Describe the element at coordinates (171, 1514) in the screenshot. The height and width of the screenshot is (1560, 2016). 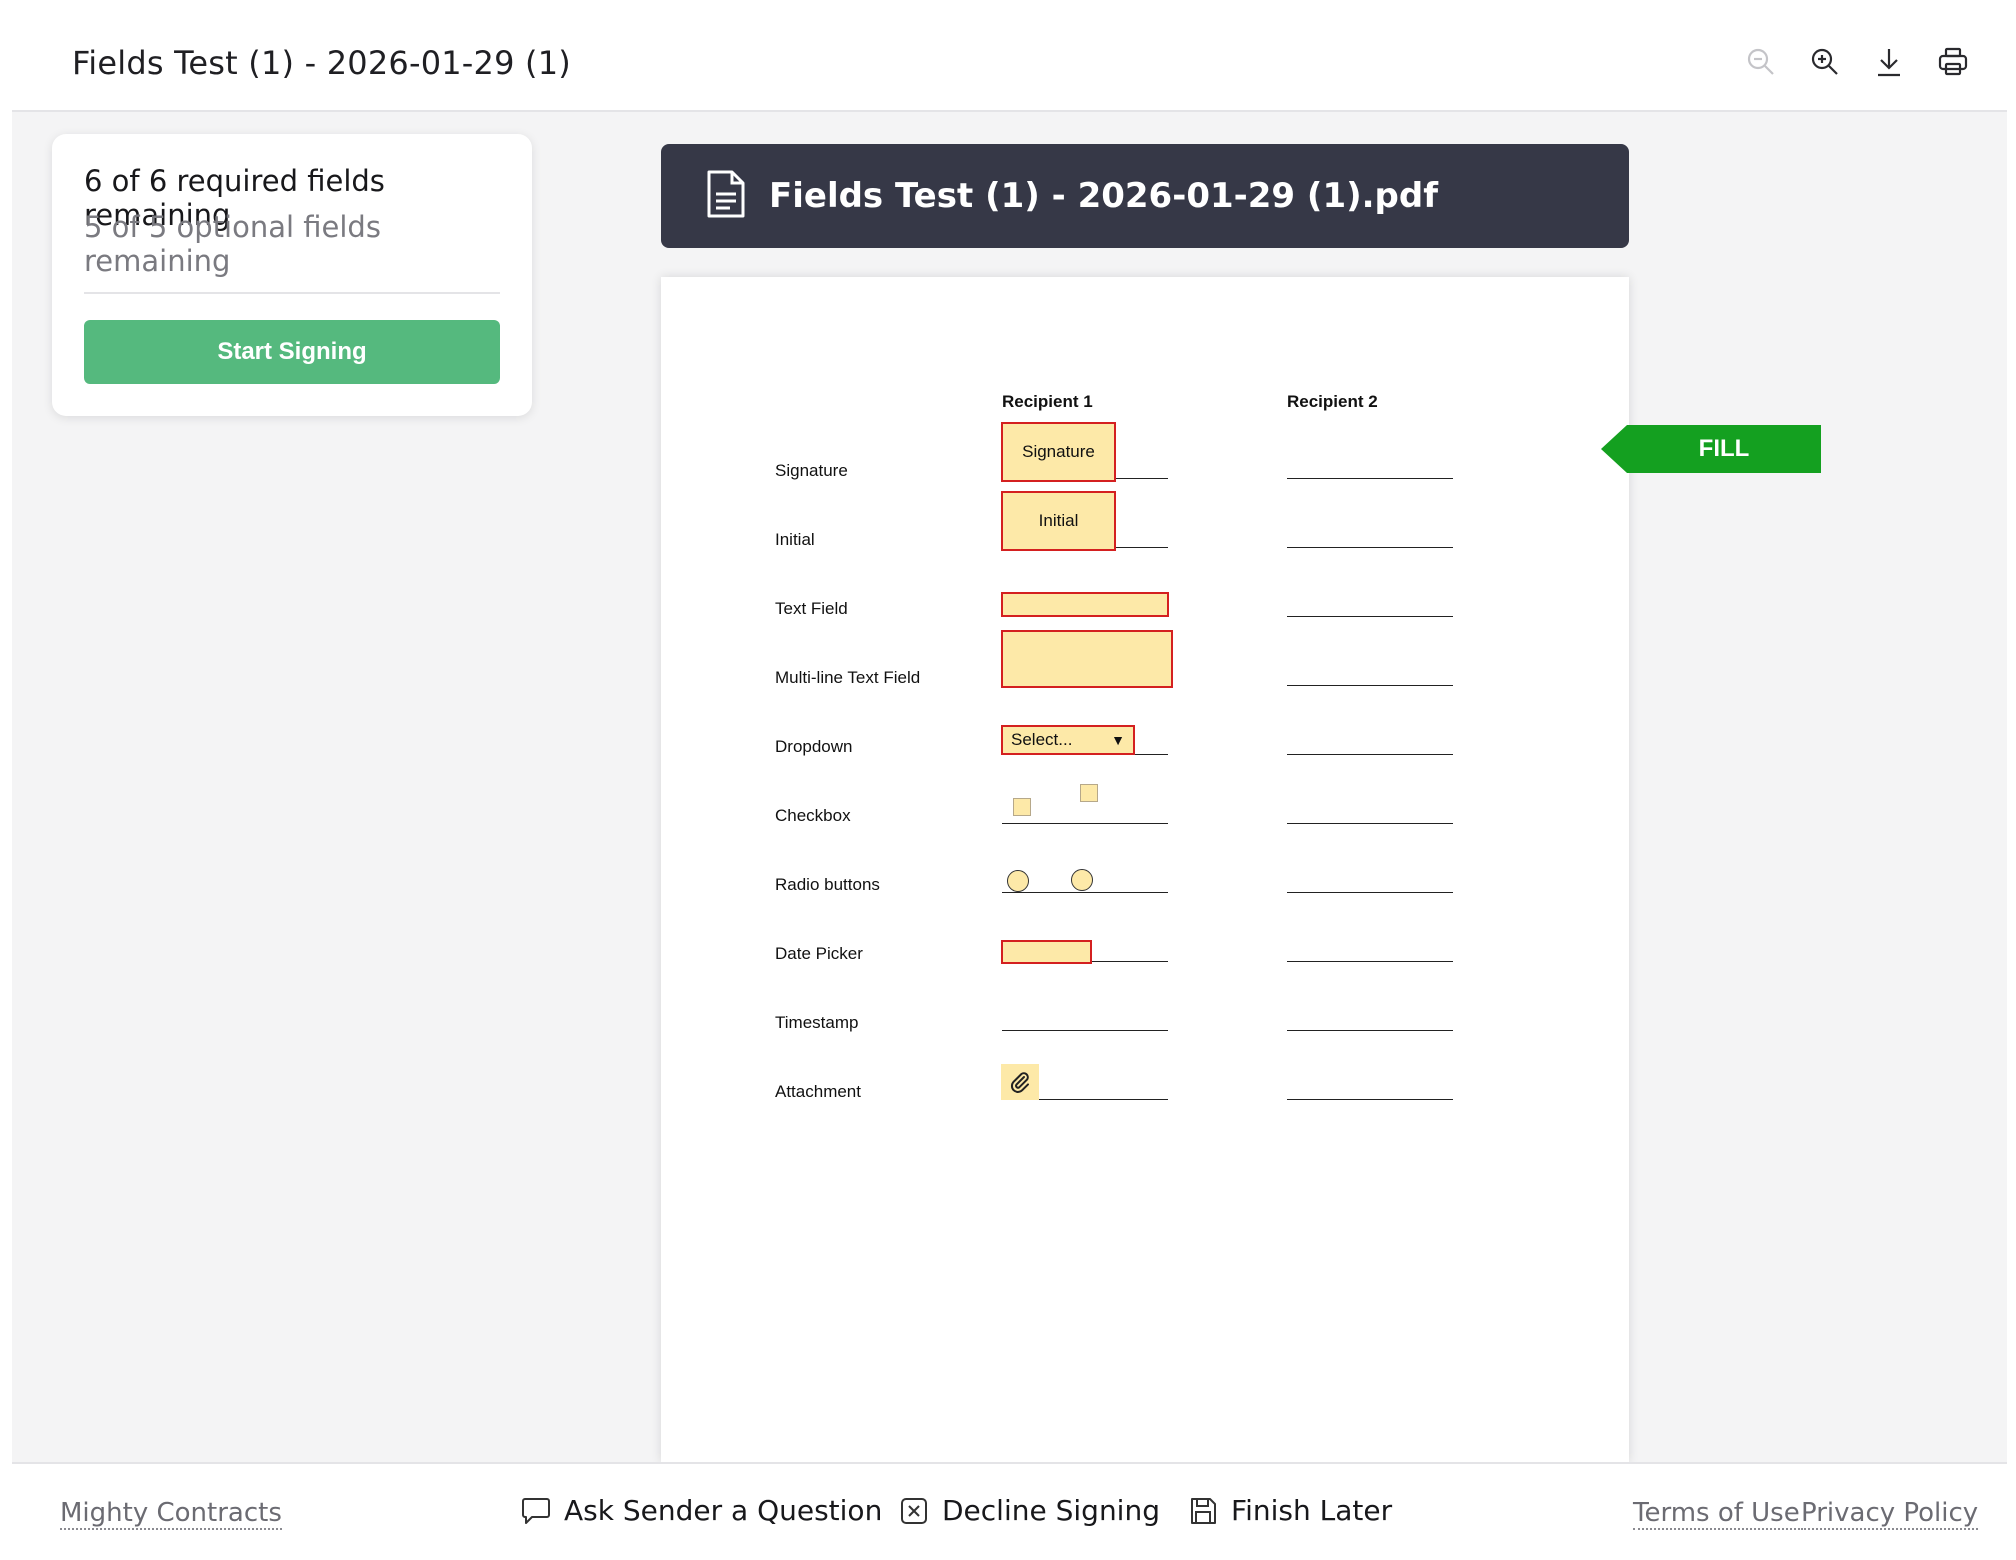
I see `brand-link: Mighty Contracts` at that location.